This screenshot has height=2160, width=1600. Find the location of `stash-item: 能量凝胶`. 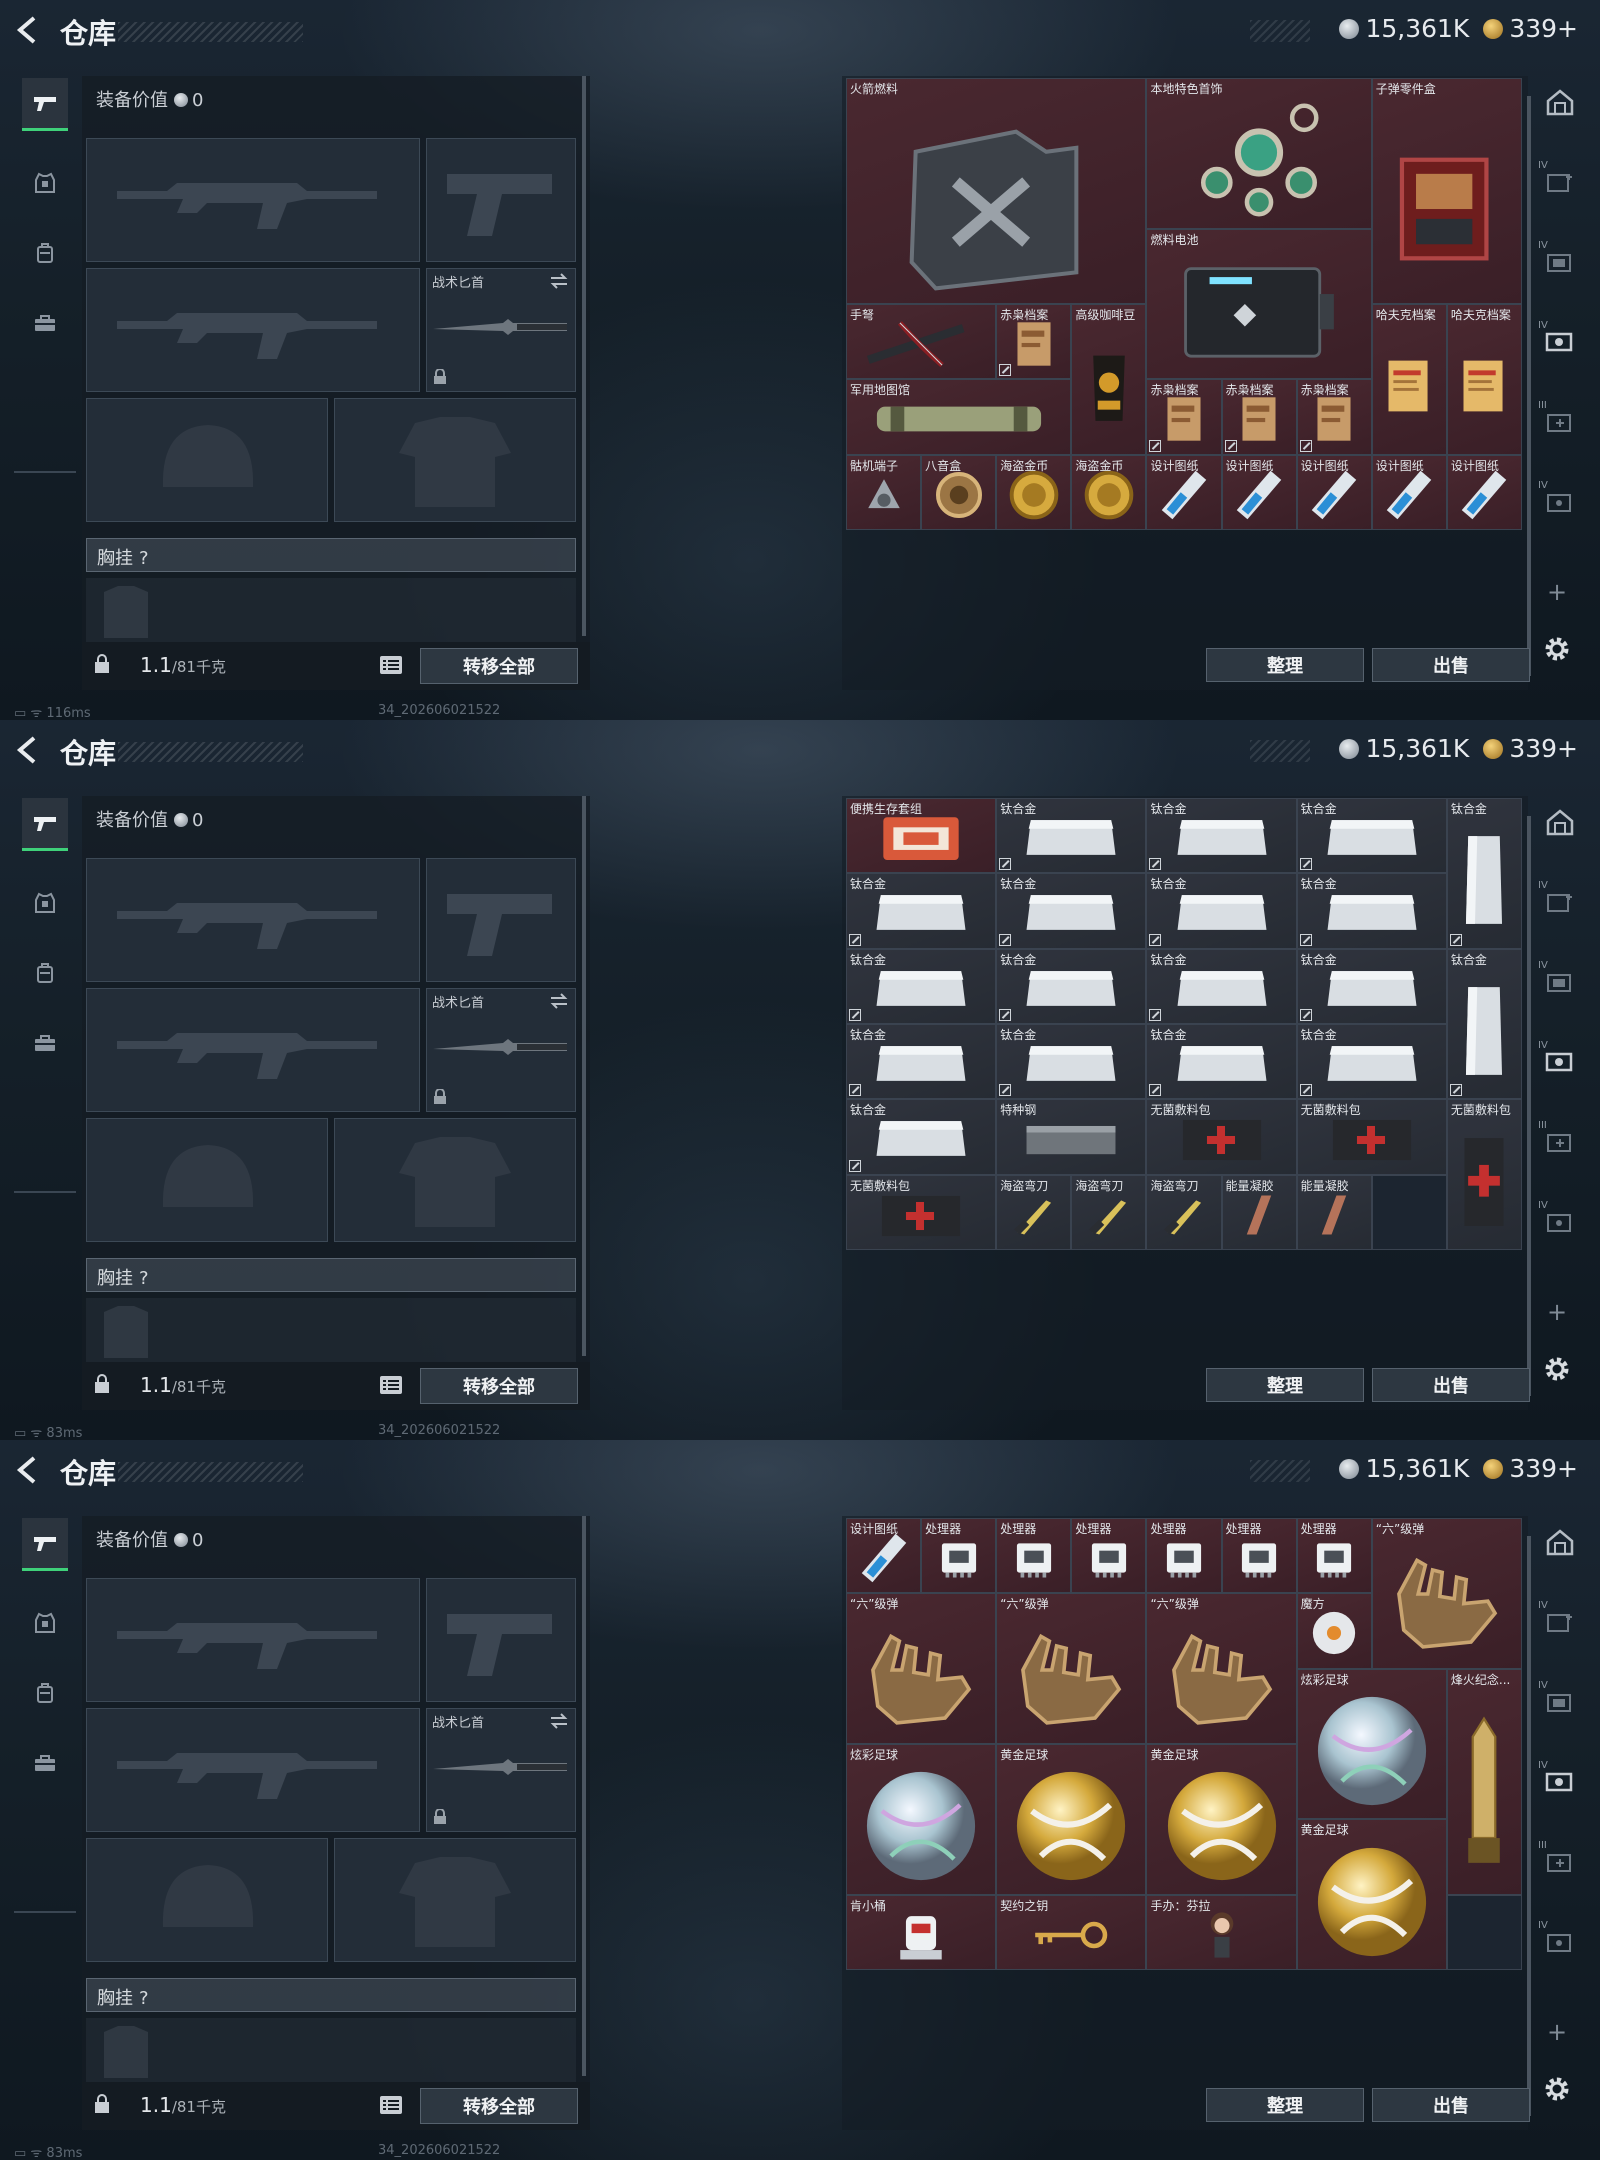

stash-item: 能量凝胶 is located at coordinates (1334, 1212).